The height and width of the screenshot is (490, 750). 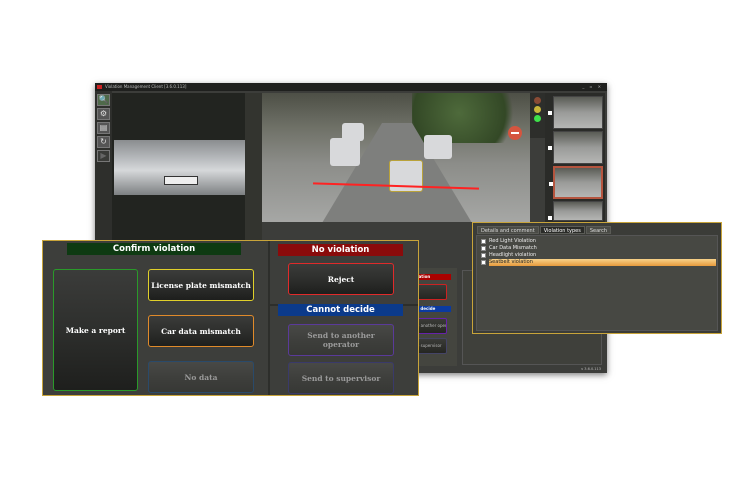 I want to click on license-plate-mismatch-button: License plate mismatch, so click(x=201, y=285).